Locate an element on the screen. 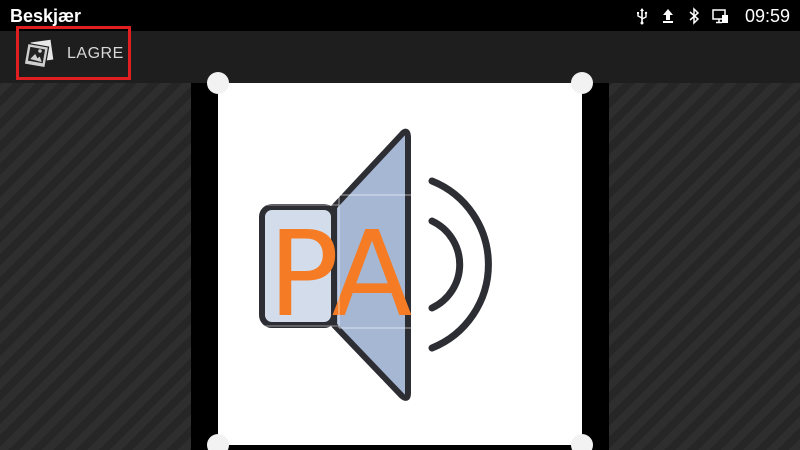 Image resolution: width=800 pixels, height=450 pixels. crop-handle-bottom-left is located at coordinates (218, 442).